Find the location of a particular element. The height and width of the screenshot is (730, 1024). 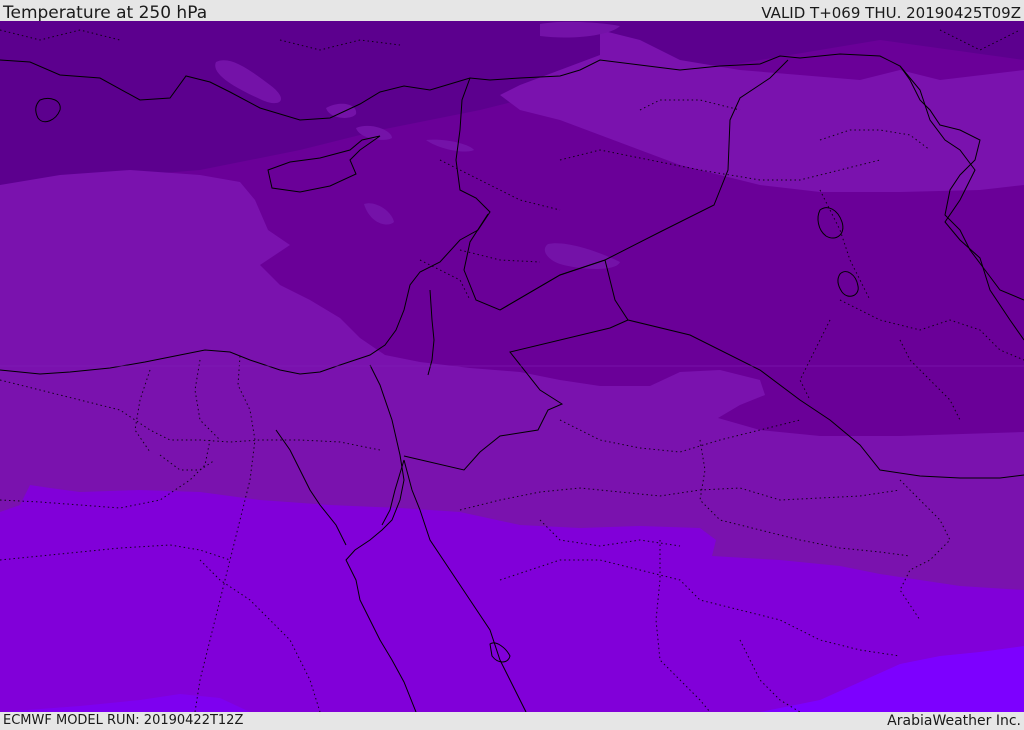

credit-label: ArabiaWeather Inc. is located at coordinates (954, 721).